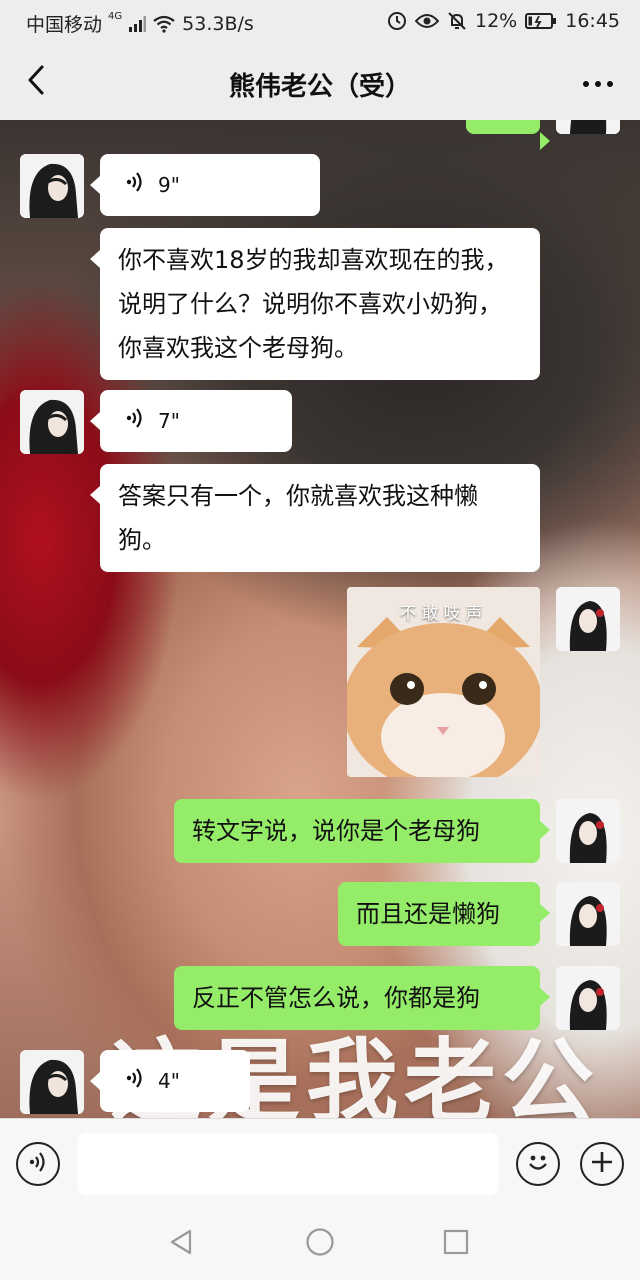 The height and width of the screenshot is (1280, 640). Describe the element at coordinates (164, 24) in the screenshot. I see `wifi-icon` at that location.